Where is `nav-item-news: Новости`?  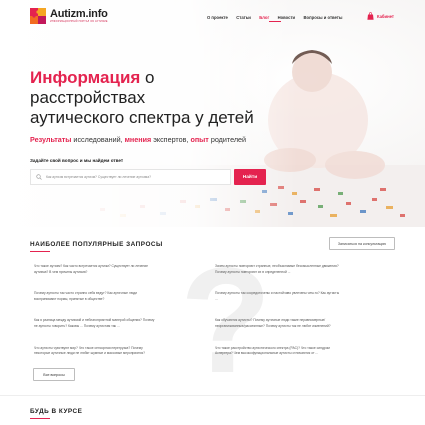
nav-item-news: Новости is located at coordinates (287, 17).